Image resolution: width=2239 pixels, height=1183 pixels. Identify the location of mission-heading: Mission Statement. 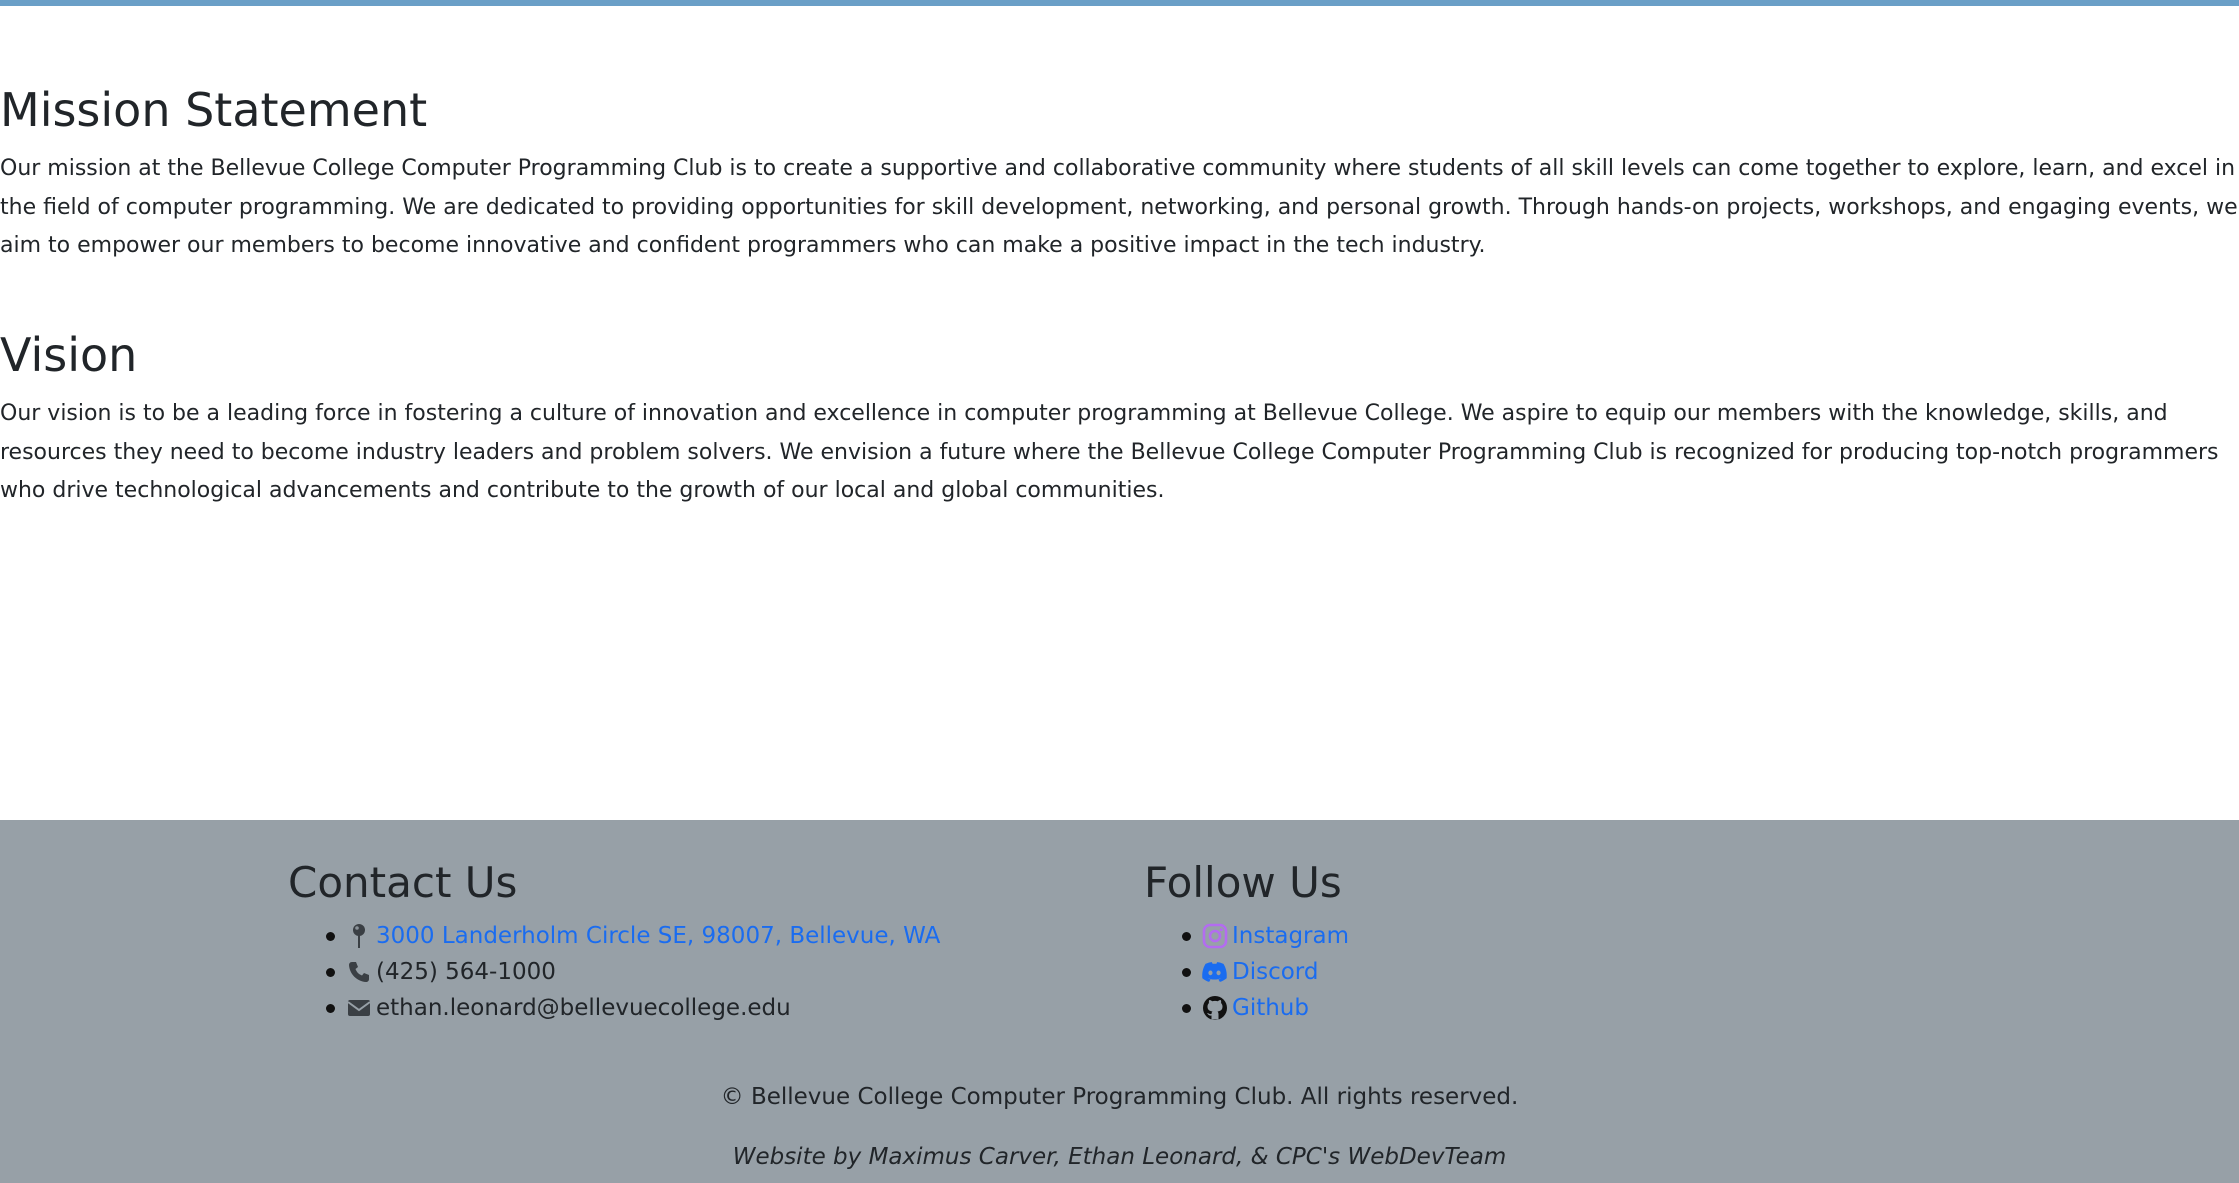
(214, 110).